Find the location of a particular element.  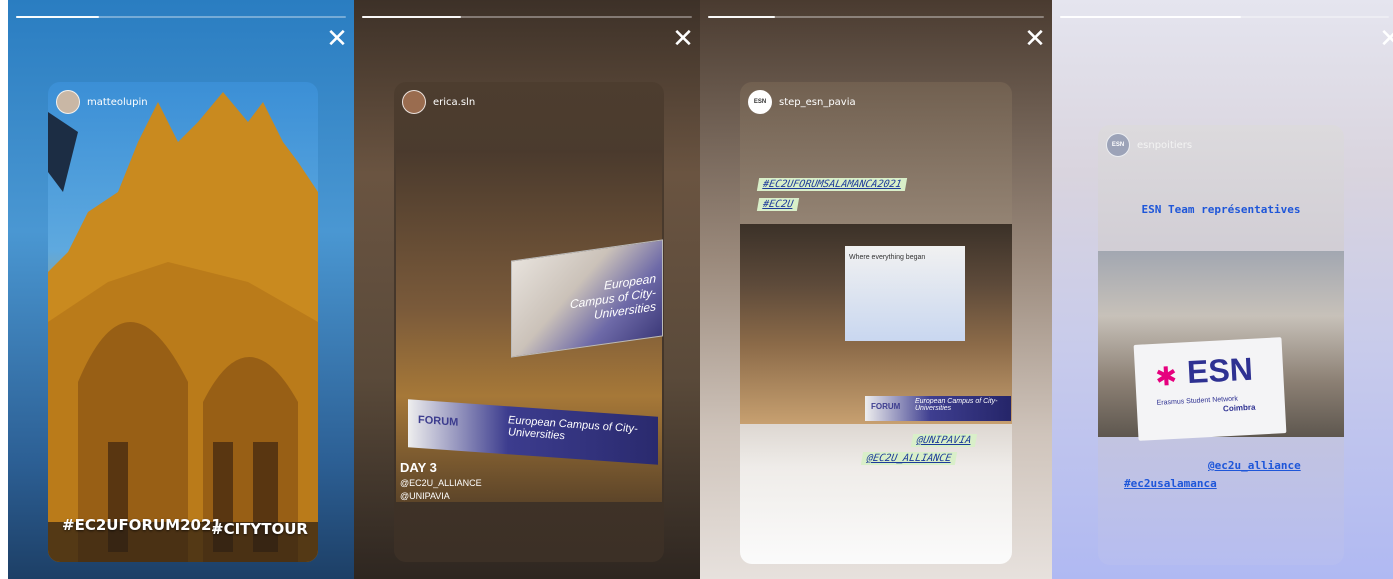

mention-sticker: @ec2u_alliance is located at coordinates (1254, 465).